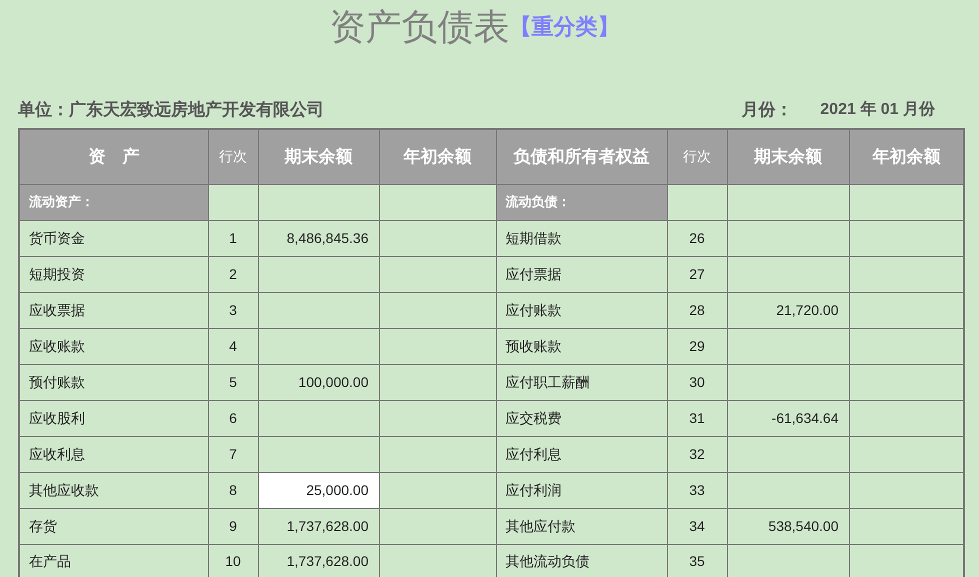 The height and width of the screenshot is (577, 979). Describe the element at coordinates (113, 274) in the screenshot. I see `table-cell: 短期投资` at that location.